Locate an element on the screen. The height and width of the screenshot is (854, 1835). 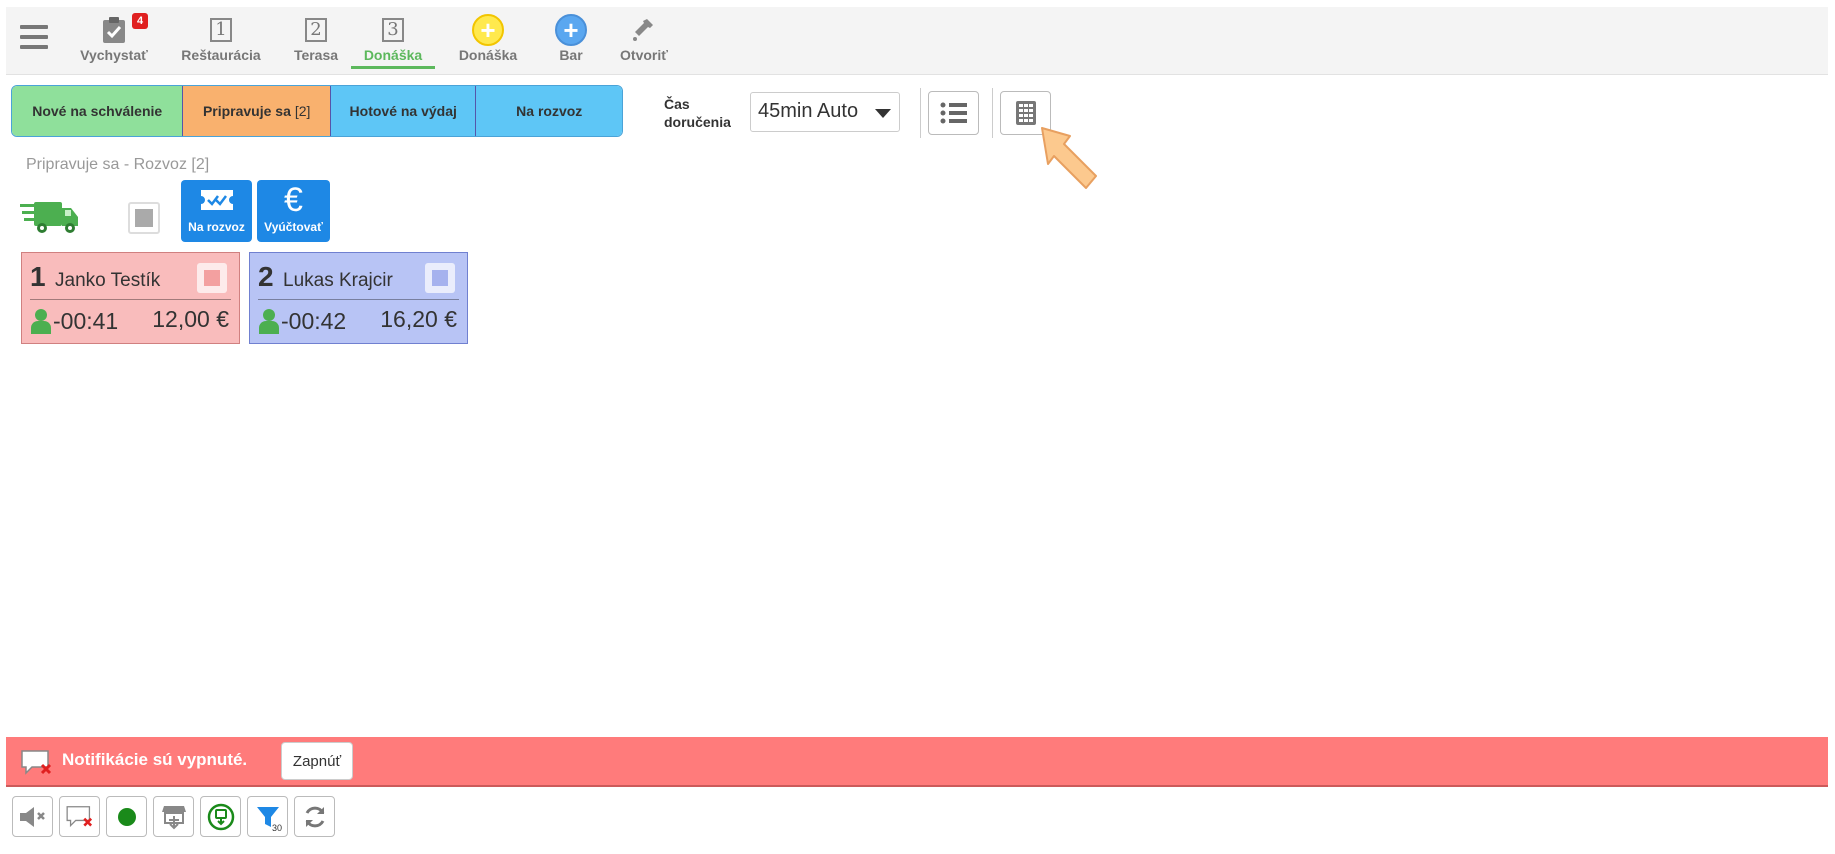
clipboard-check-icon is located at coordinates (114, 30).